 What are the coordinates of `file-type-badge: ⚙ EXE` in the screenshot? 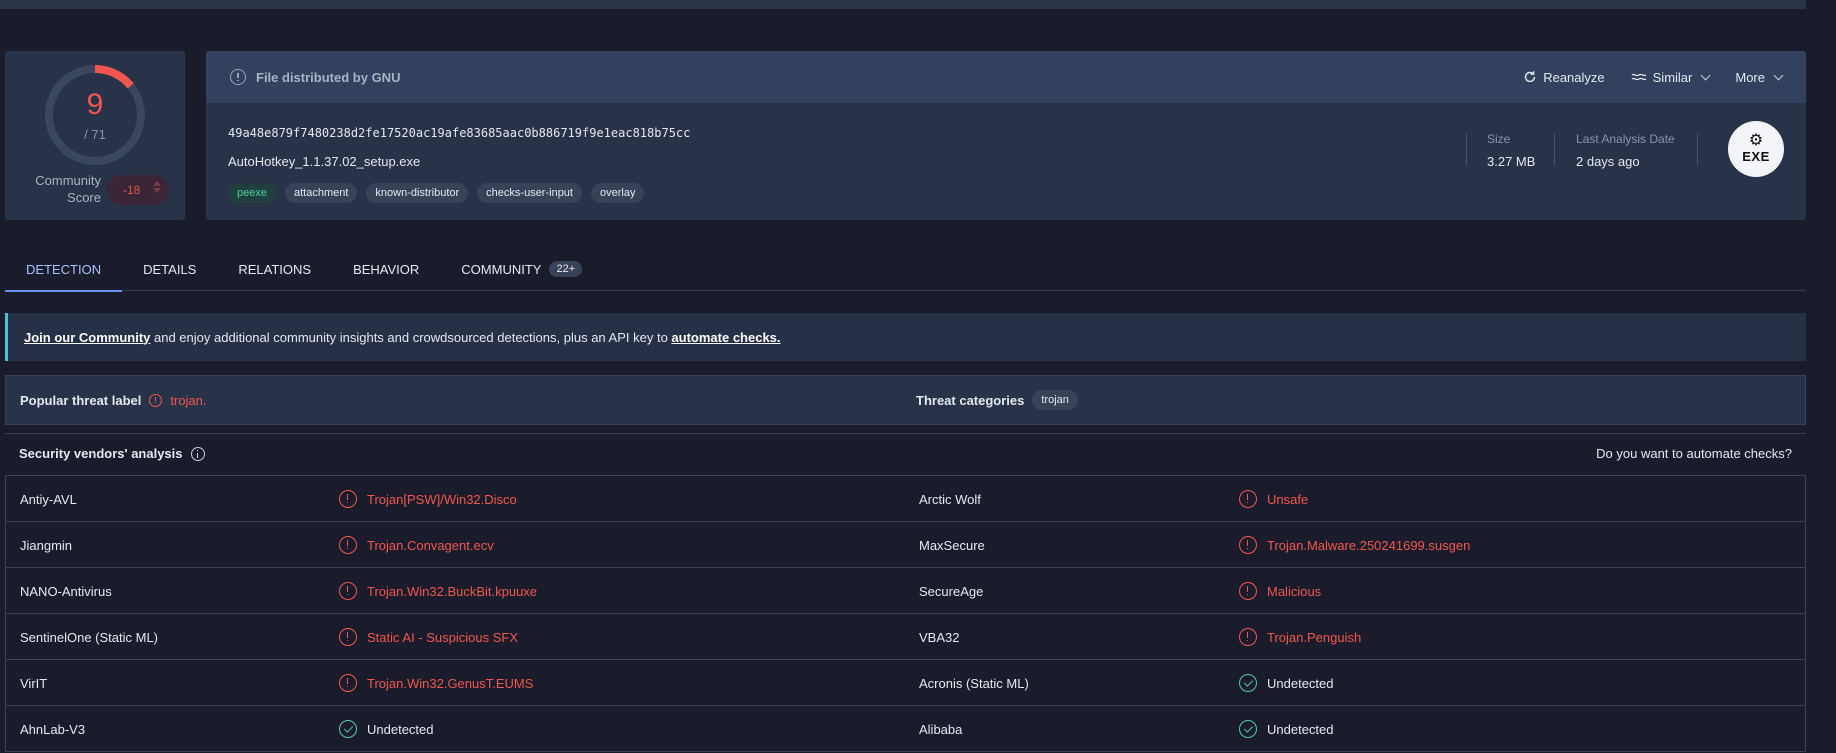 It's located at (1756, 149).